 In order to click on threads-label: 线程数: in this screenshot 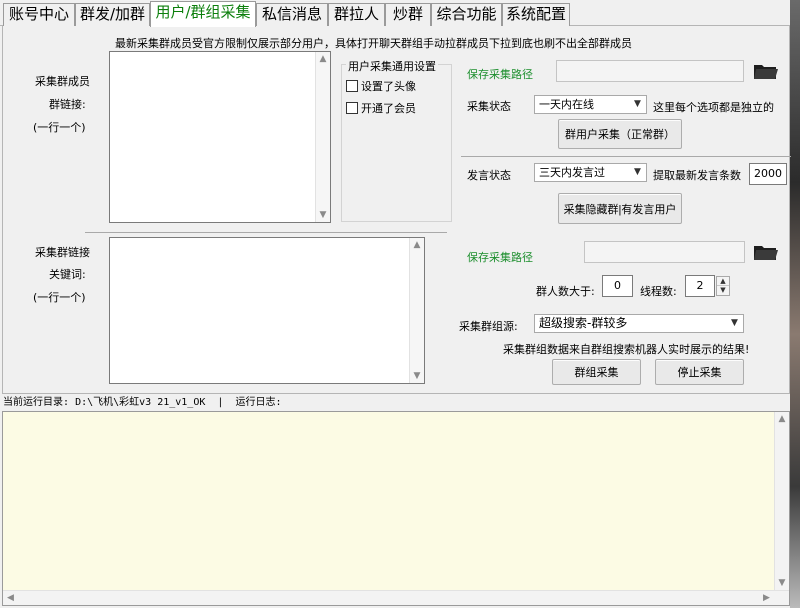, I will do `click(658, 291)`.